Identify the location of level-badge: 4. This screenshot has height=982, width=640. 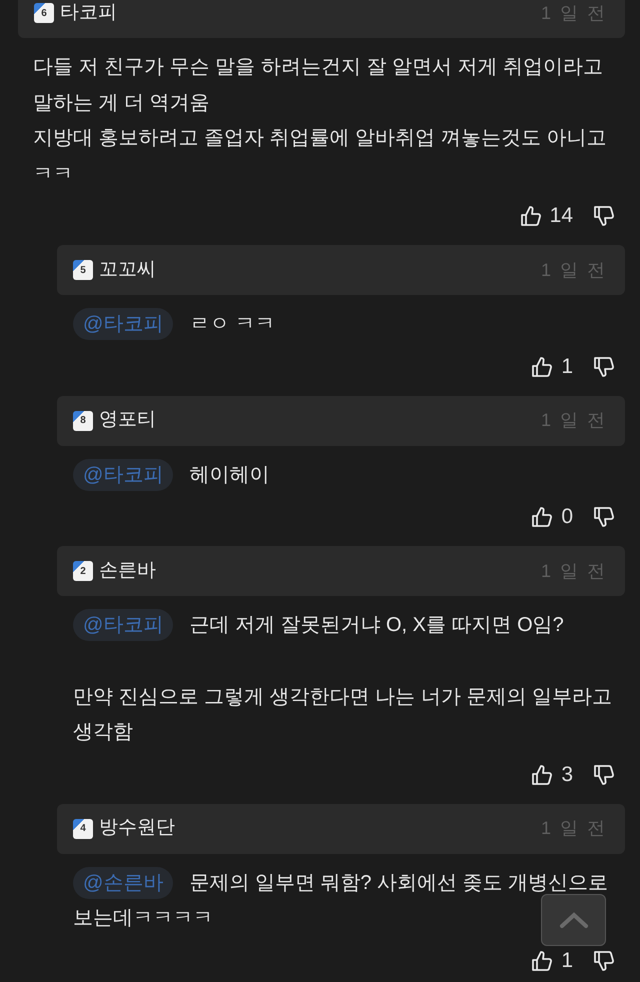
(83, 828).